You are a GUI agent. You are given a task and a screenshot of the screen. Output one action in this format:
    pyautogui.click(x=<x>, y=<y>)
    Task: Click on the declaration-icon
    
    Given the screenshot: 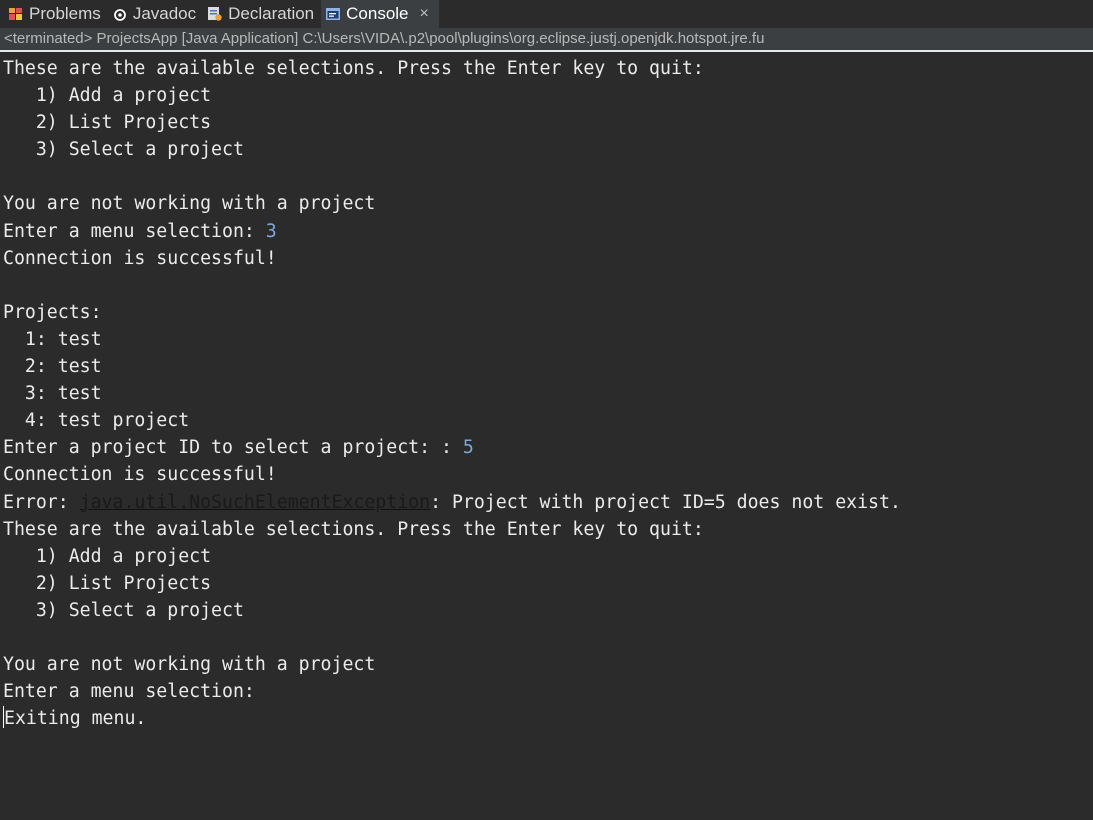 What is the action you would take?
    pyautogui.click(x=215, y=14)
    